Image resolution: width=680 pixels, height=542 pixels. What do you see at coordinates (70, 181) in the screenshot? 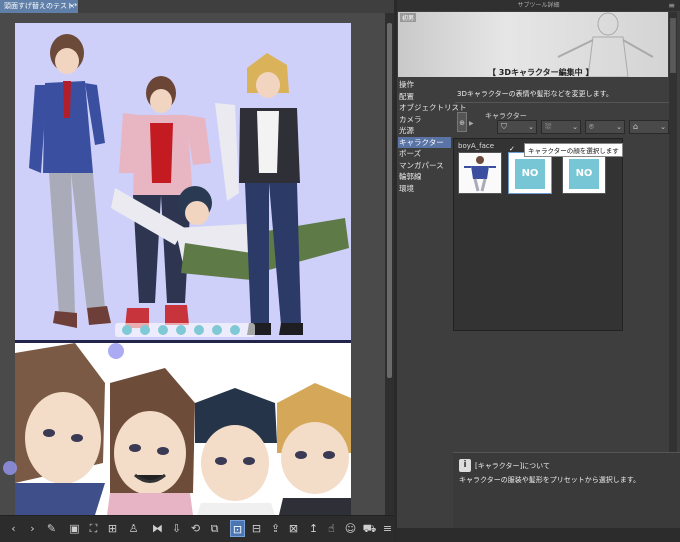
I see `character-blazer-boy` at bounding box center [70, 181].